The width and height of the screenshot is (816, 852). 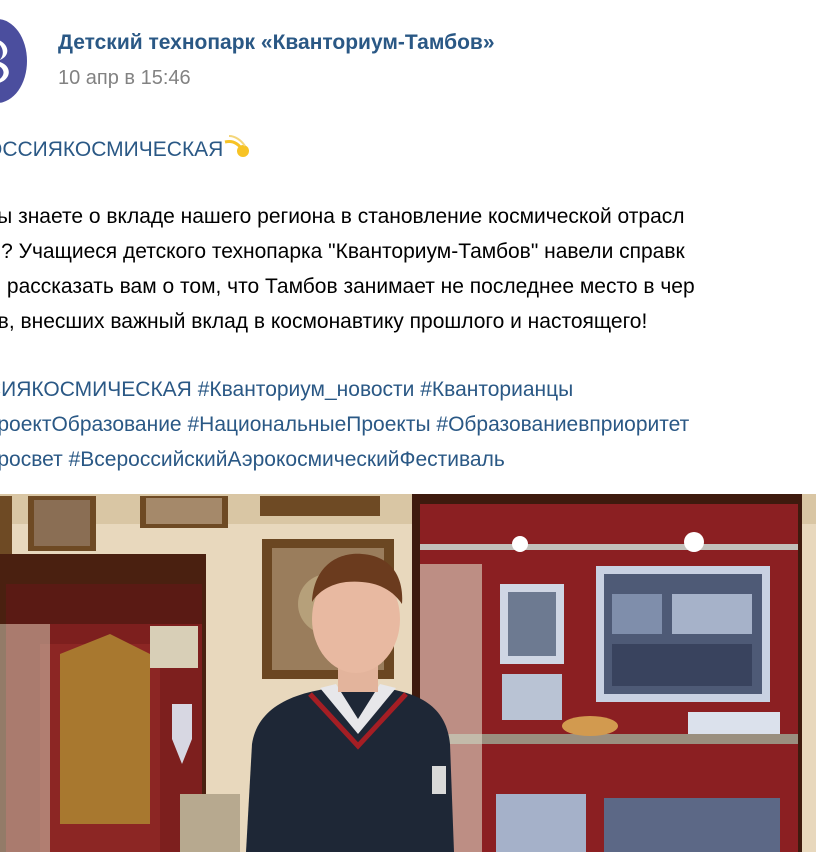 I want to click on post-date-link: 10 апр в 15:46, so click(x=124, y=78).